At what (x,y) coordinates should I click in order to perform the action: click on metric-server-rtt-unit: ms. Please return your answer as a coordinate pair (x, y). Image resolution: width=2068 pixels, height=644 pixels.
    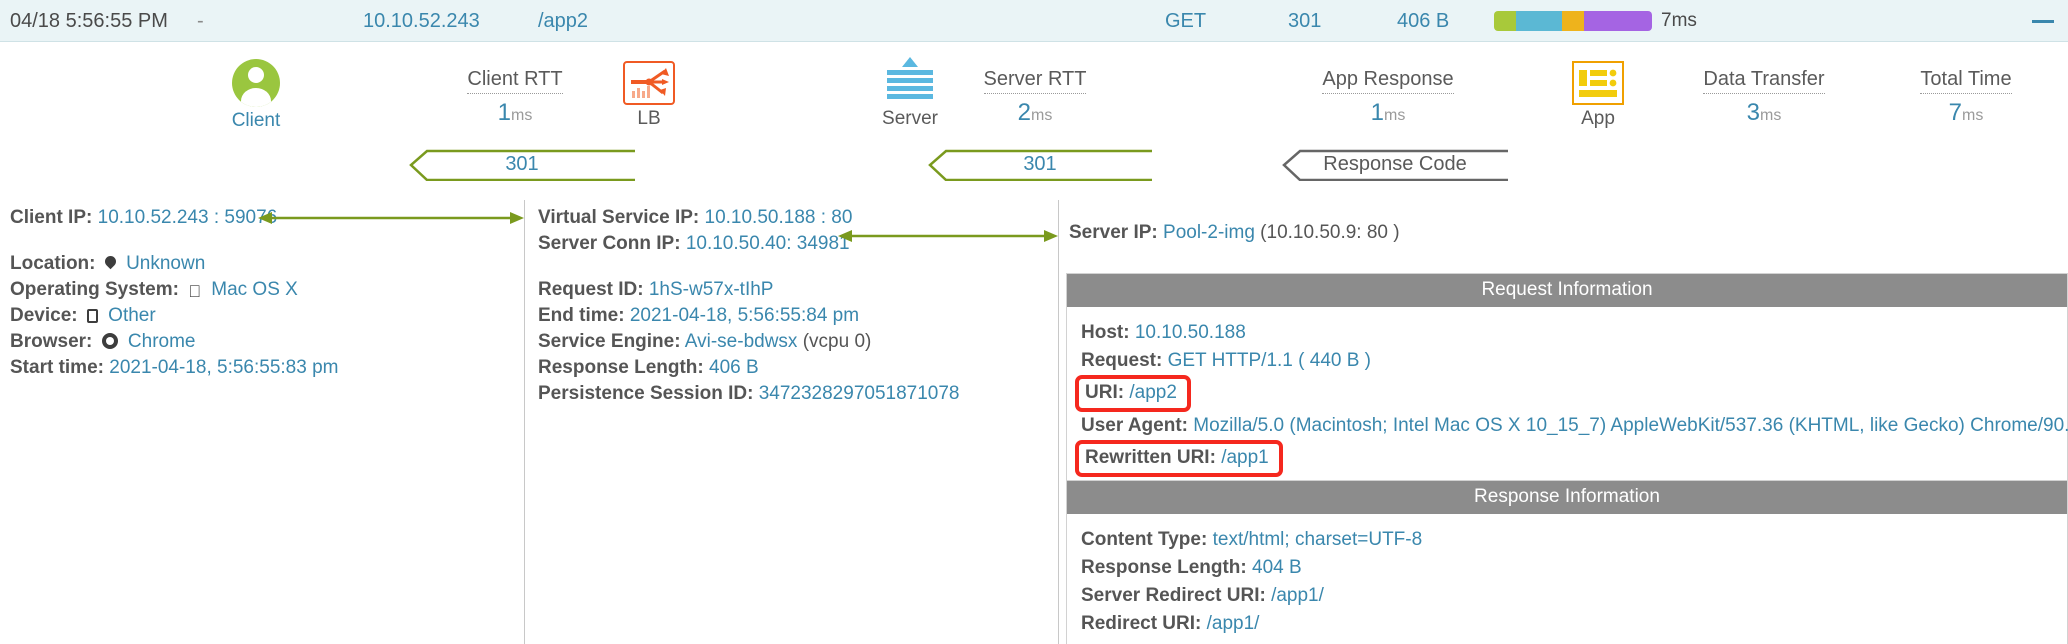
    Looking at the image, I should click on (1042, 115).